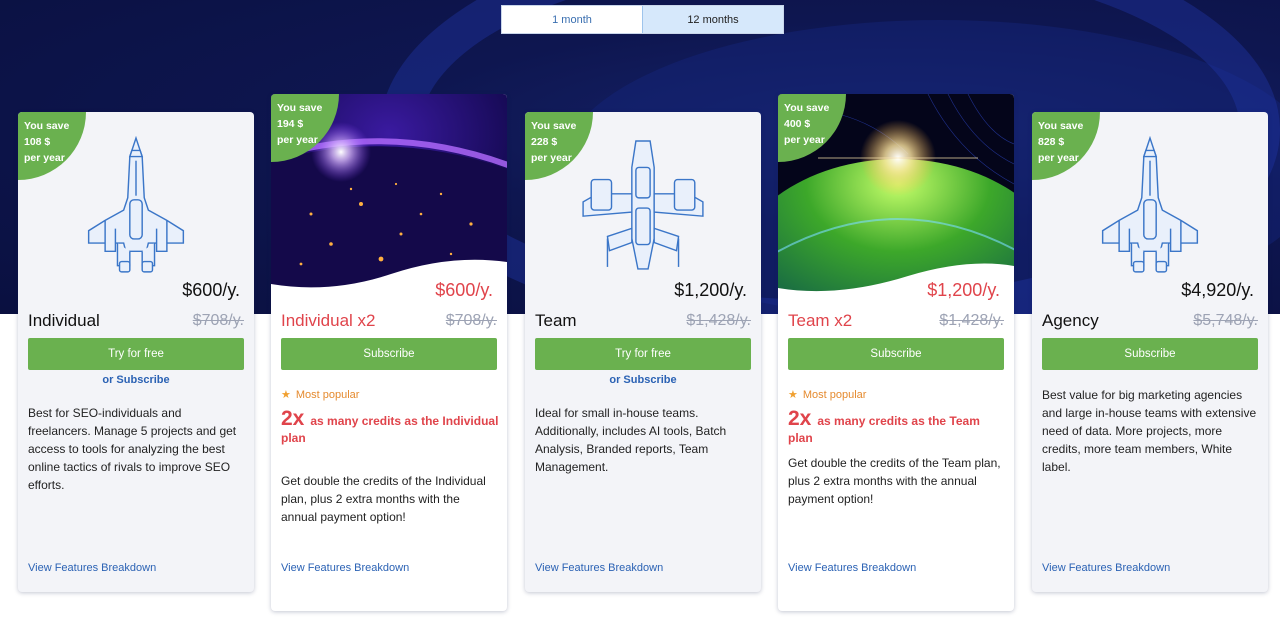  I want to click on savings-badge: You save 828 $ per year, so click(1066, 146).